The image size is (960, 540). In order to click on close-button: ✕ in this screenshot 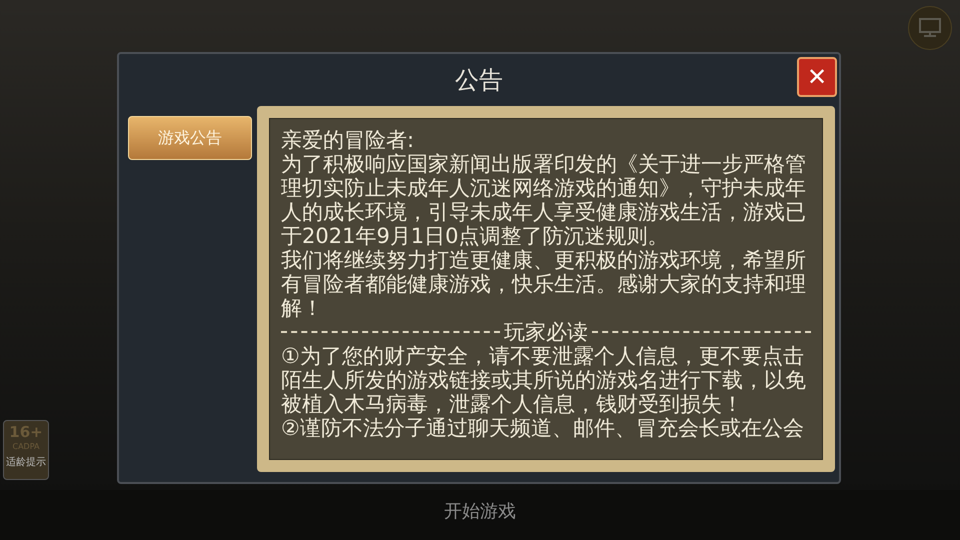, I will do `click(817, 77)`.